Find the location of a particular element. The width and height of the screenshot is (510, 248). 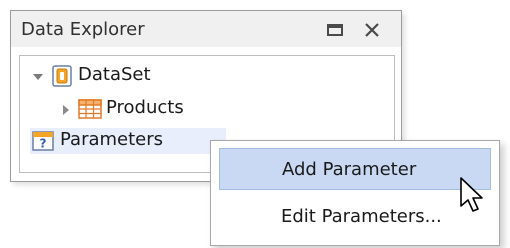

maximize-button is located at coordinates (335, 30).